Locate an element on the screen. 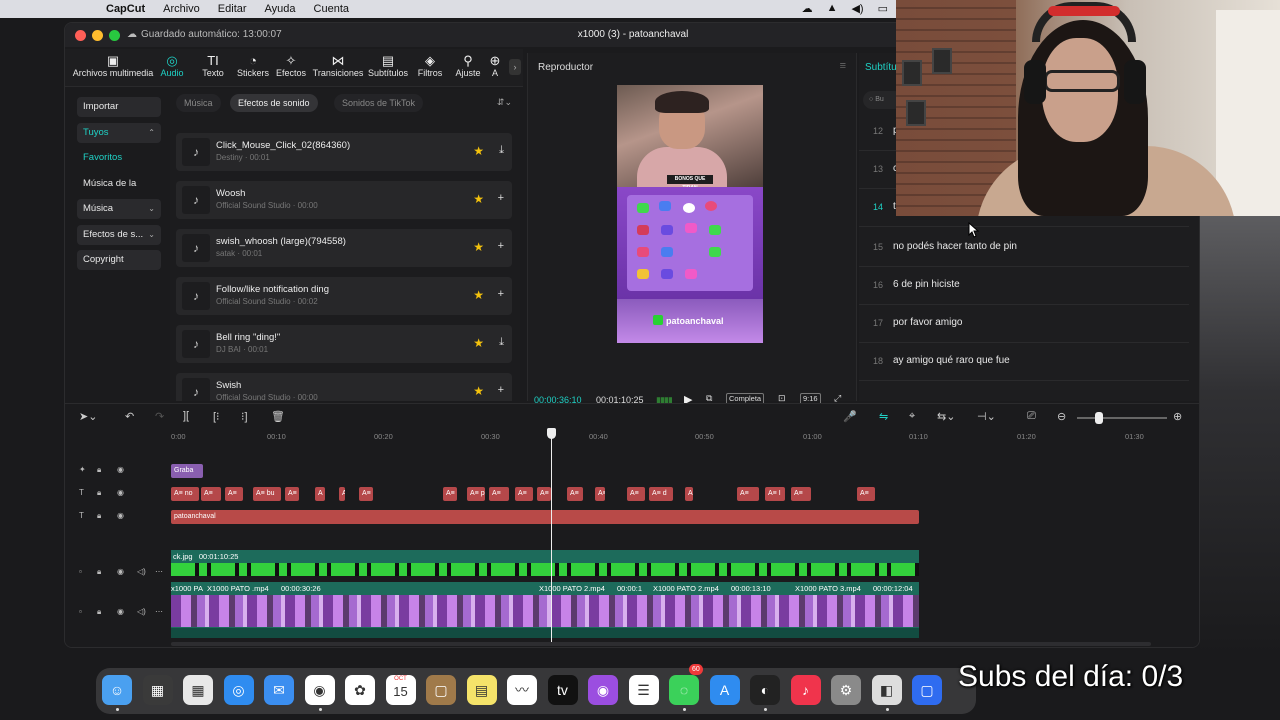  playhead is located at coordinates (551, 536).